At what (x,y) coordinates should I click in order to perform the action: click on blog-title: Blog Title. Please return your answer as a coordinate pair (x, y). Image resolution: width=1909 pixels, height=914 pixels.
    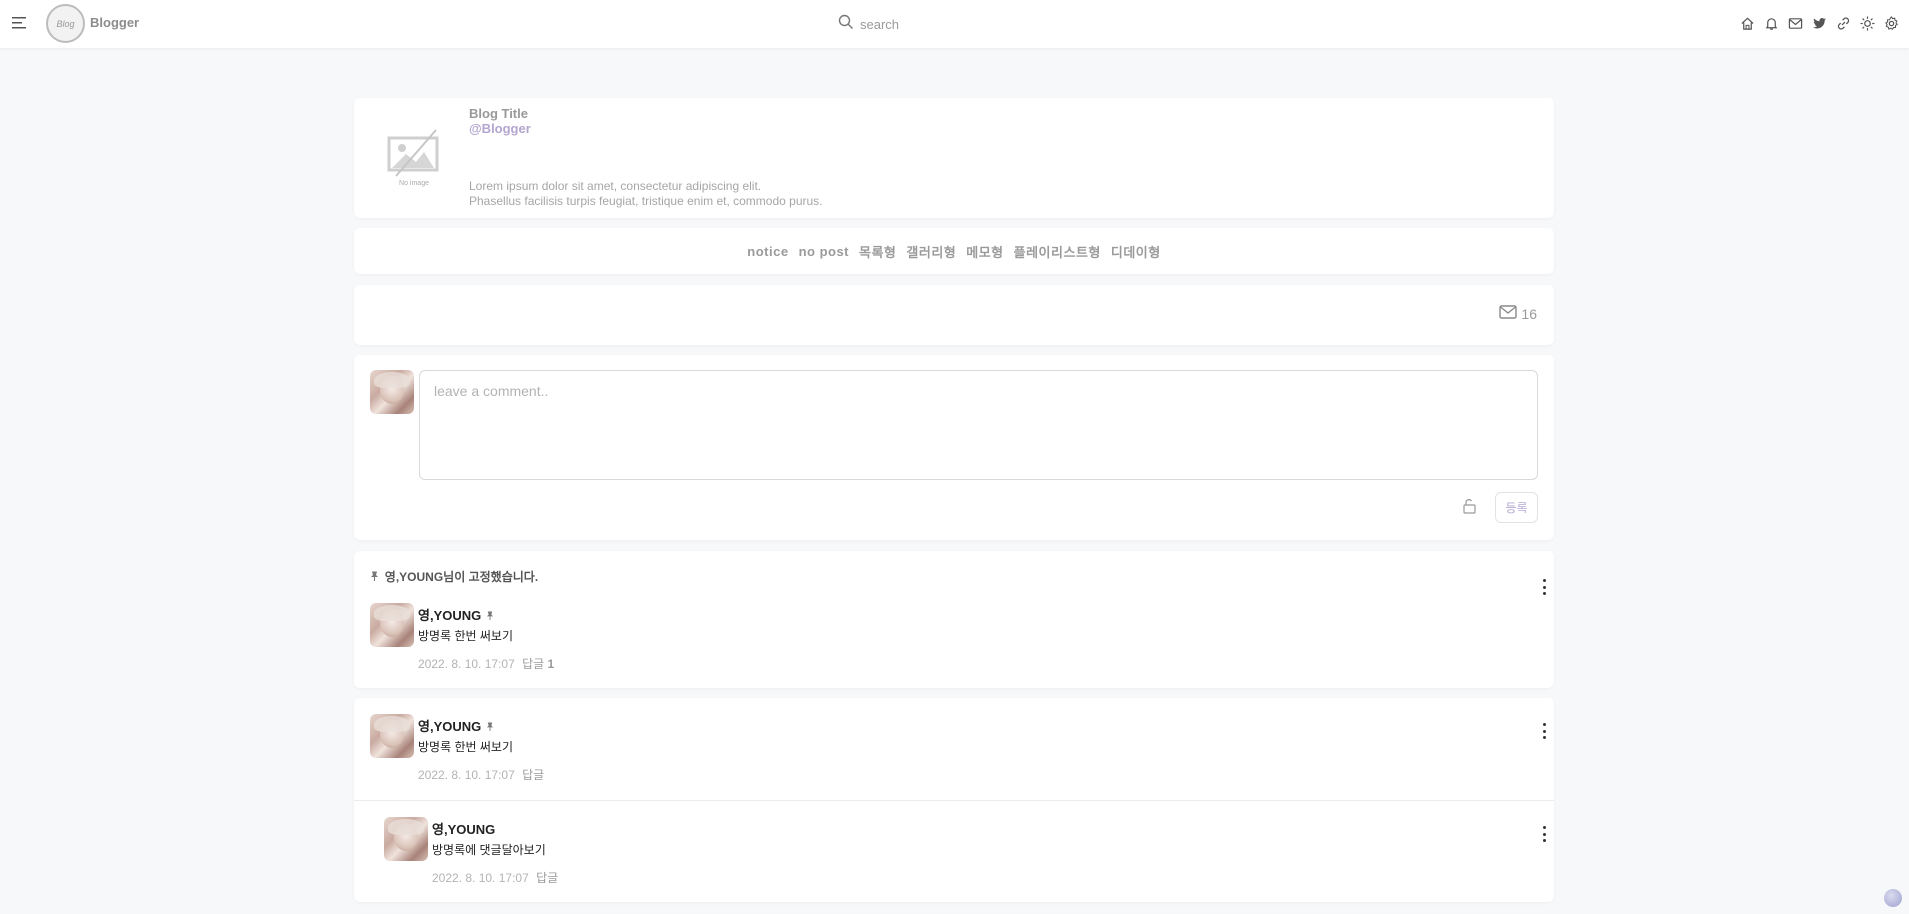
    Looking at the image, I should click on (498, 113).